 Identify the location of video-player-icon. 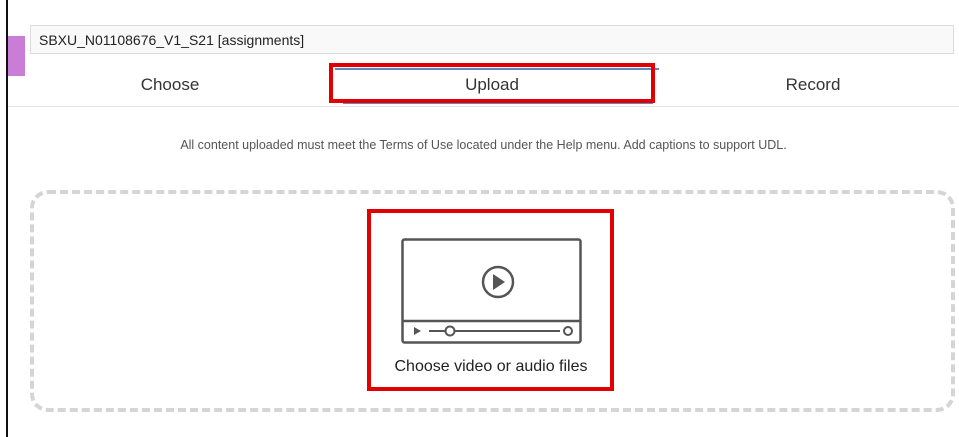
(491, 291).